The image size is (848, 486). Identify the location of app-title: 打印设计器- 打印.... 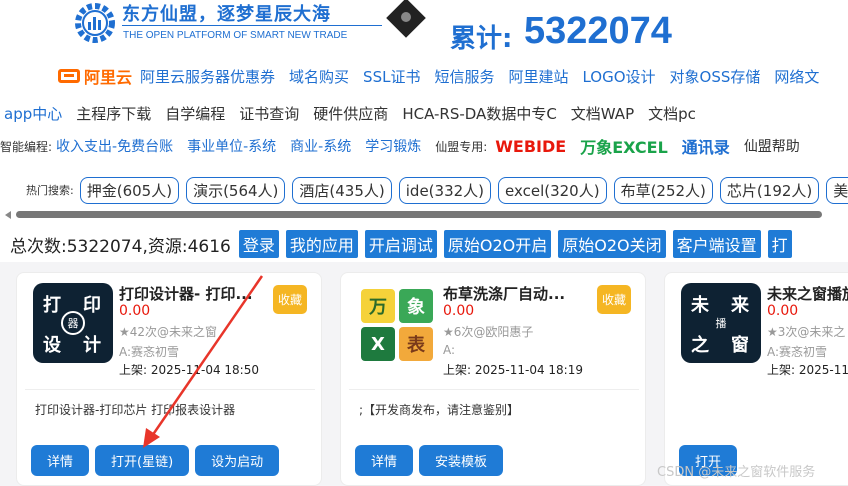
(186, 293).